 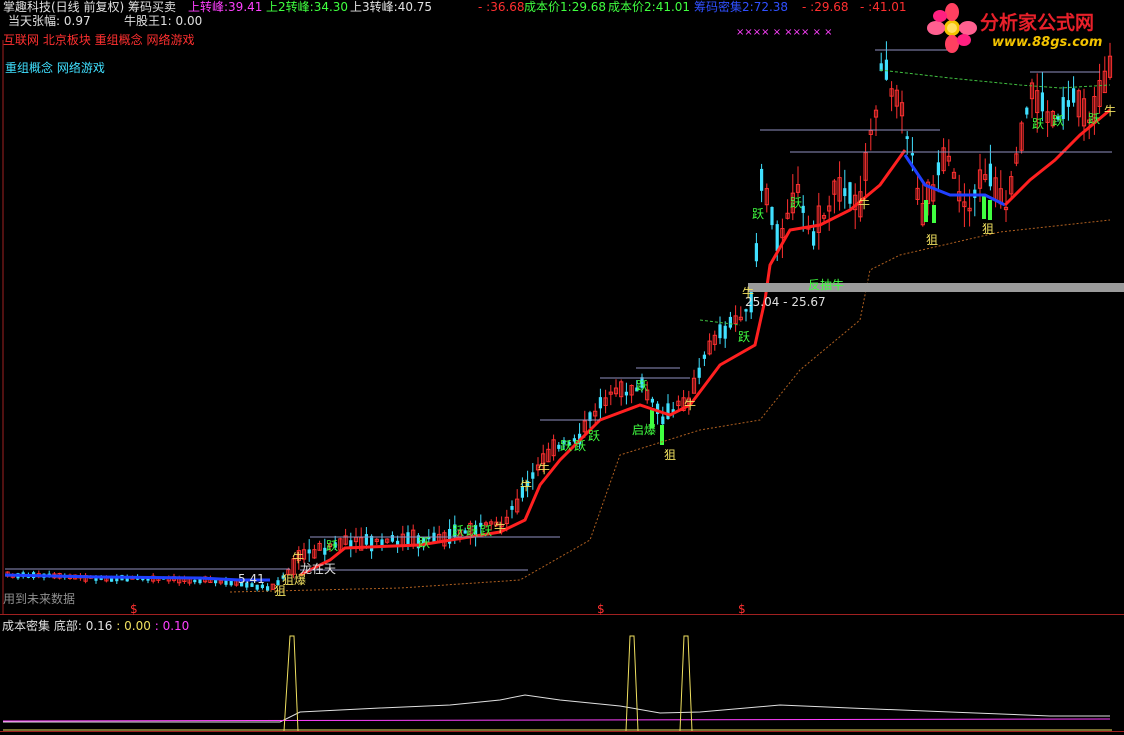 What do you see at coordinates (331, 7) in the screenshot?
I see `header-field-value: 34.30` at bounding box center [331, 7].